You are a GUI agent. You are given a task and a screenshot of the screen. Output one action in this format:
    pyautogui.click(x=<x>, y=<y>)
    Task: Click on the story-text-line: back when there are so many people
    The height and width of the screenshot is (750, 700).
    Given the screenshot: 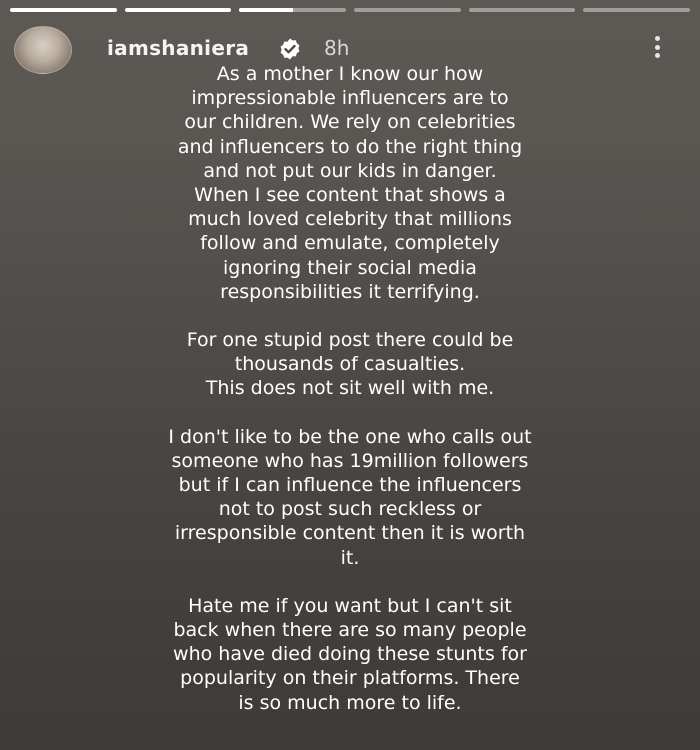 What is the action you would take?
    pyautogui.click(x=350, y=630)
    